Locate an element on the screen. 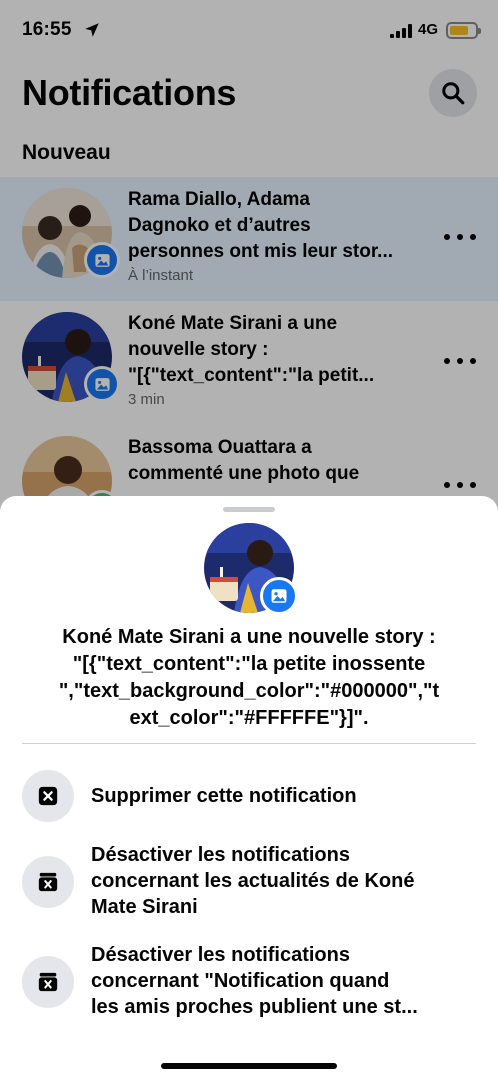 The height and width of the screenshot is (1080, 498). divider is located at coordinates (249, 743).